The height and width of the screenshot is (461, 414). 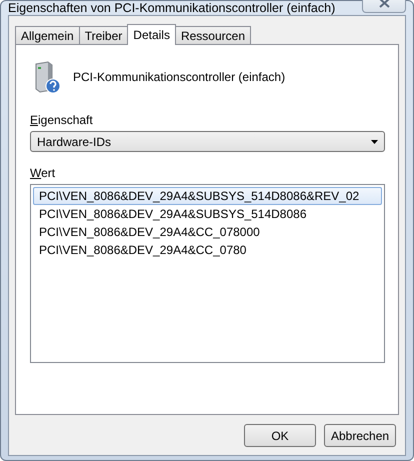 What do you see at coordinates (172, 8) in the screenshot?
I see `window-title: Eigenschaften von PCI-Kommunikationscontroller (einfach)` at bounding box center [172, 8].